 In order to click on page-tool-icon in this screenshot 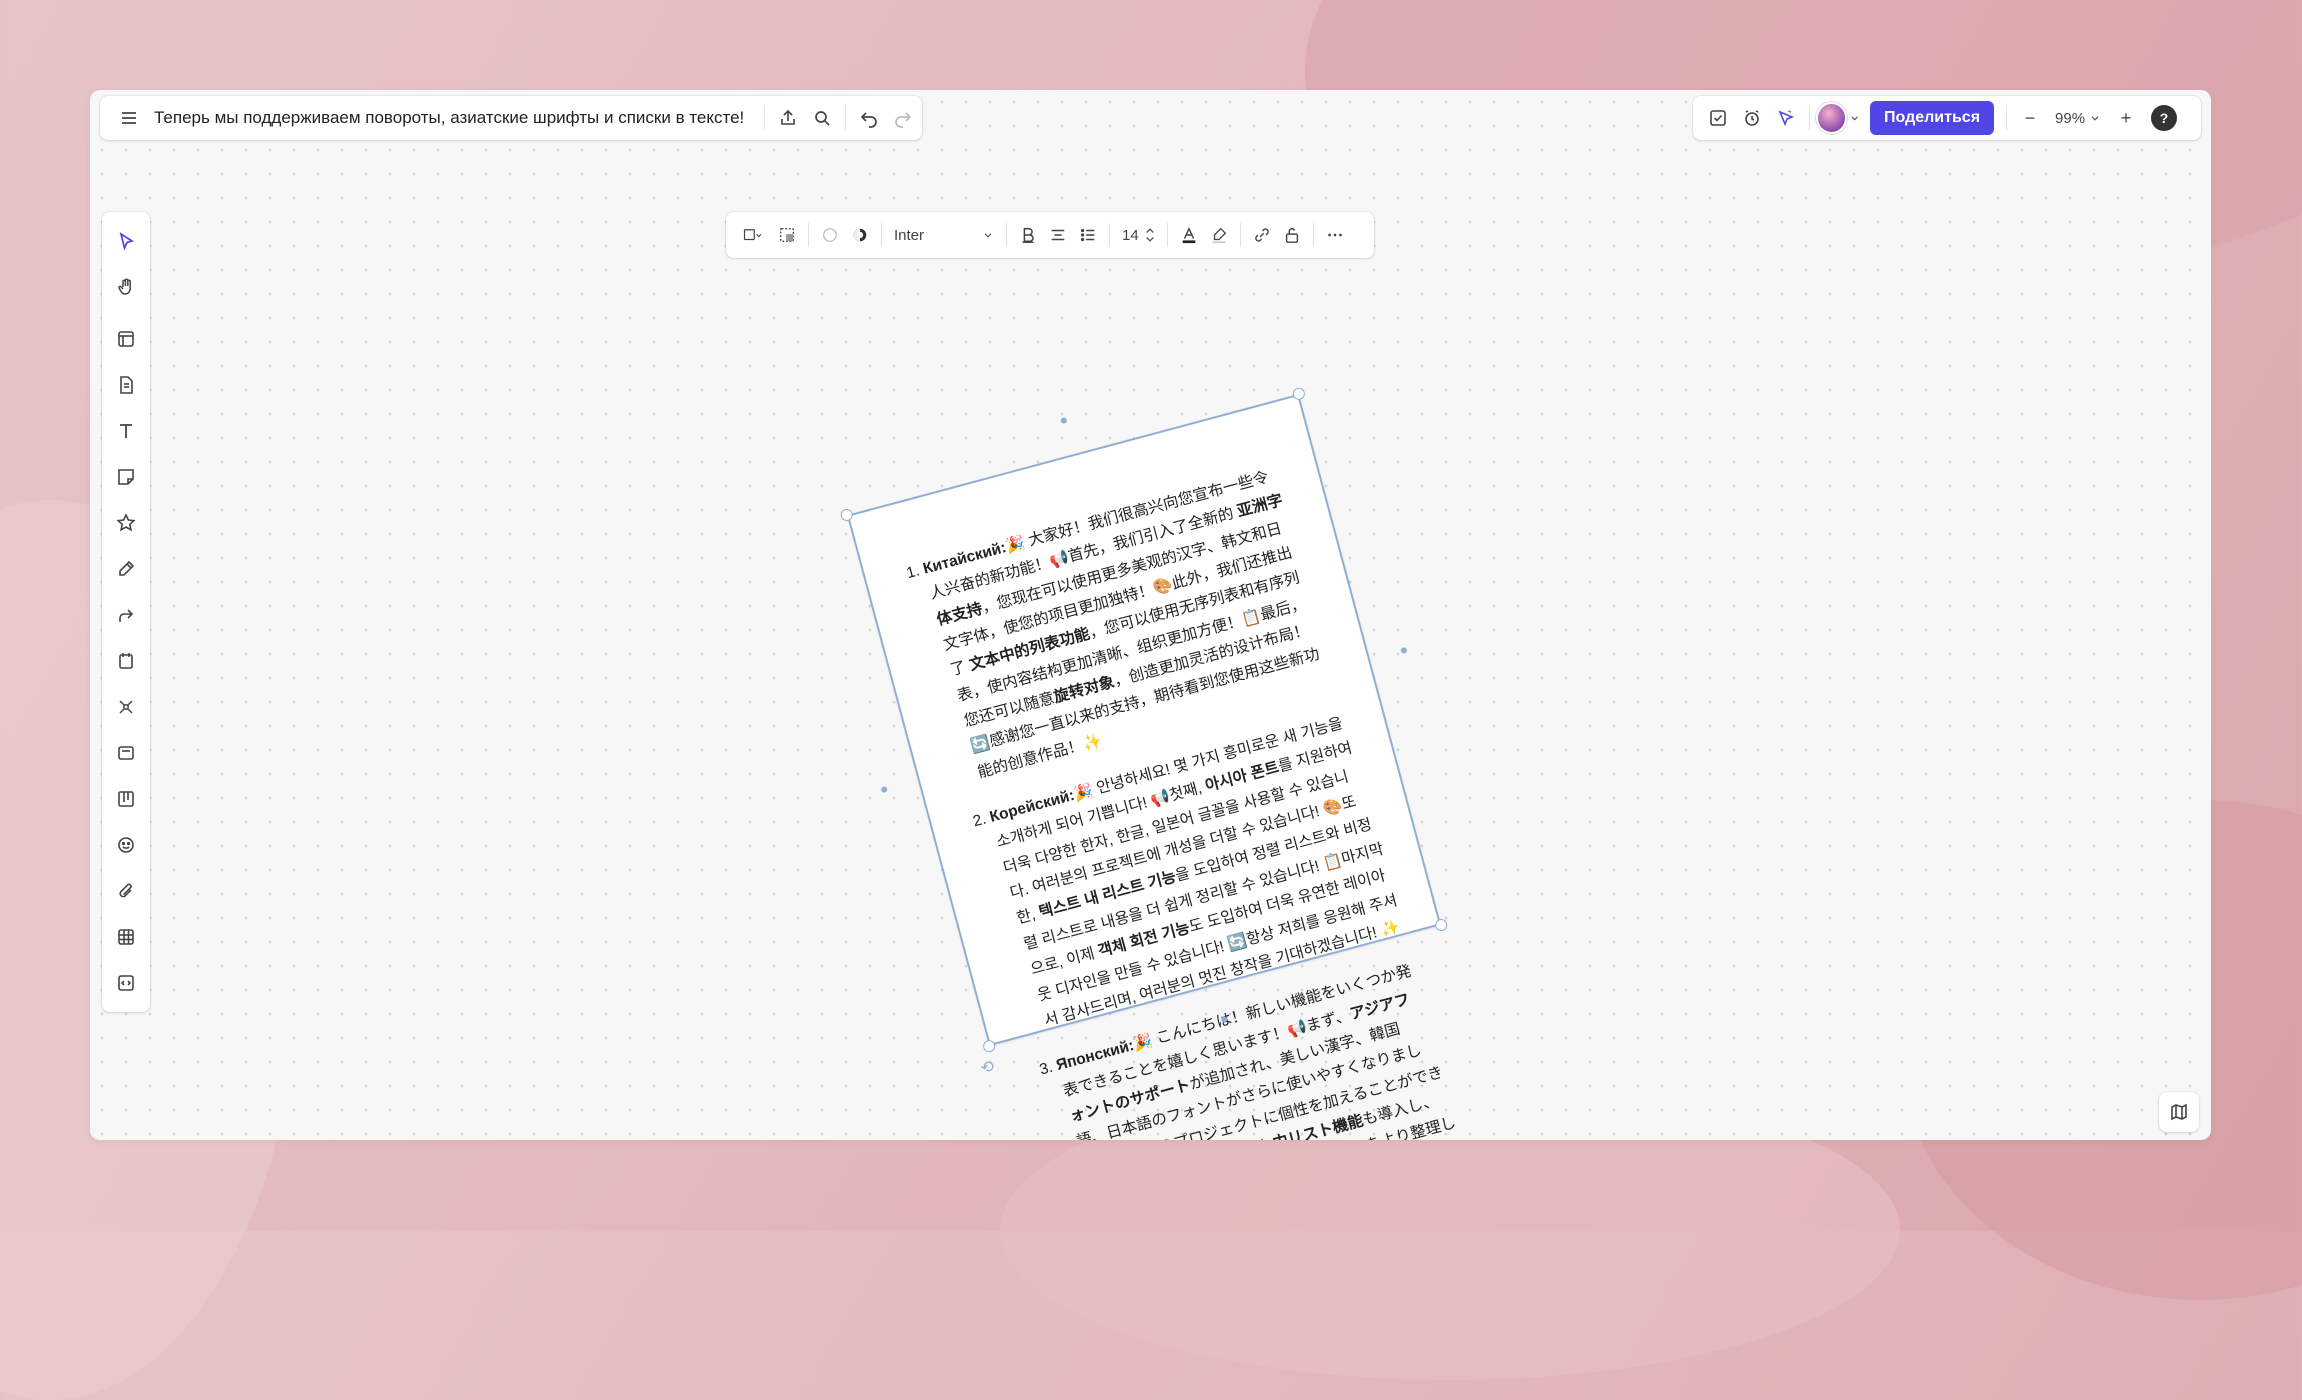, I will do `click(126, 661)`.